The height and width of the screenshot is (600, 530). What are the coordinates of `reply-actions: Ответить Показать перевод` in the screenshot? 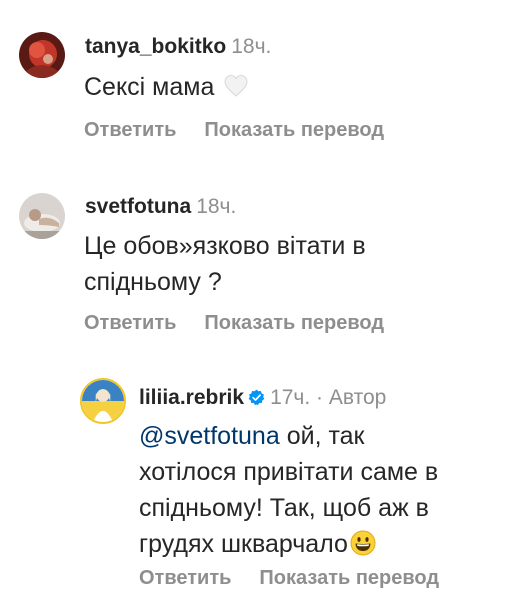 It's located at (303, 578).